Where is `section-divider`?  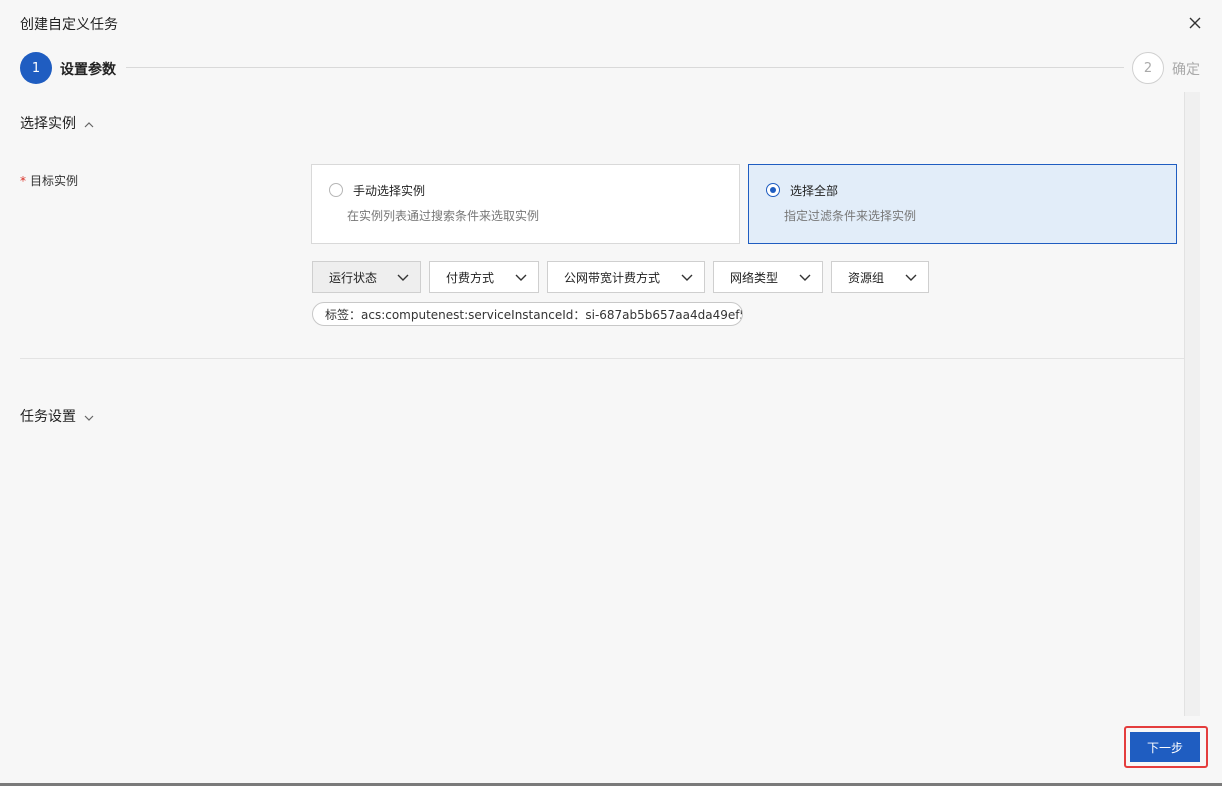 section-divider is located at coordinates (602, 358).